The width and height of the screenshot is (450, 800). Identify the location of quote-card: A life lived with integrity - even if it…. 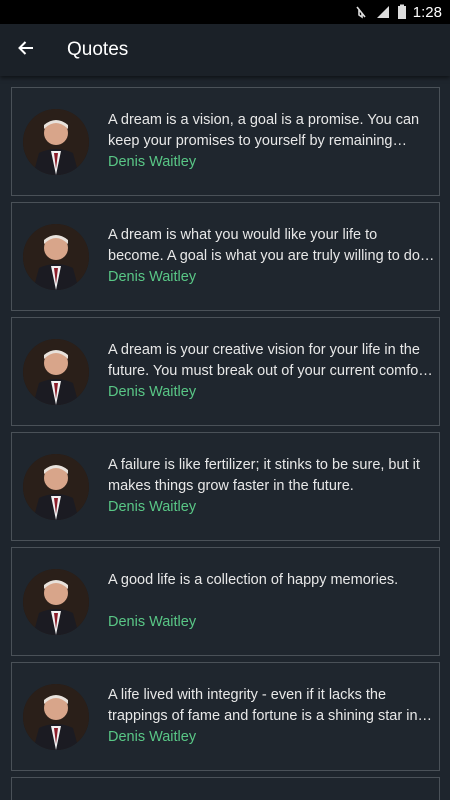
(225, 716).